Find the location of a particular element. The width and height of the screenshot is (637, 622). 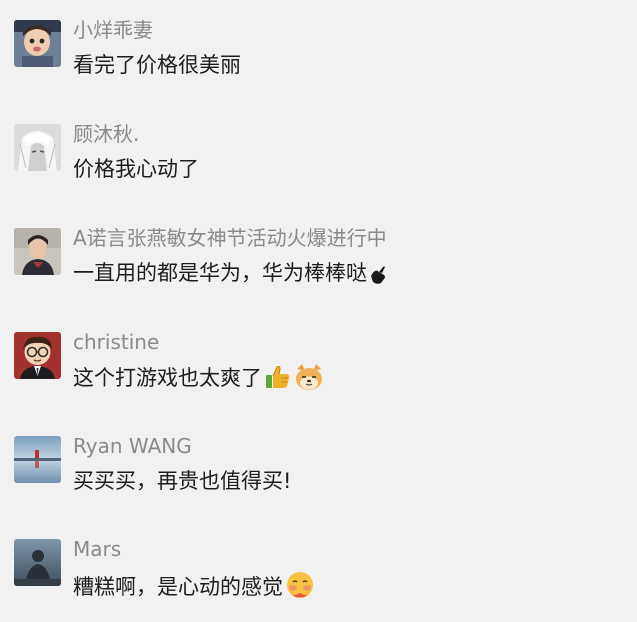

comment-text: 一直用的都是华为，华为棒棒哒 is located at coordinates (230, 273).